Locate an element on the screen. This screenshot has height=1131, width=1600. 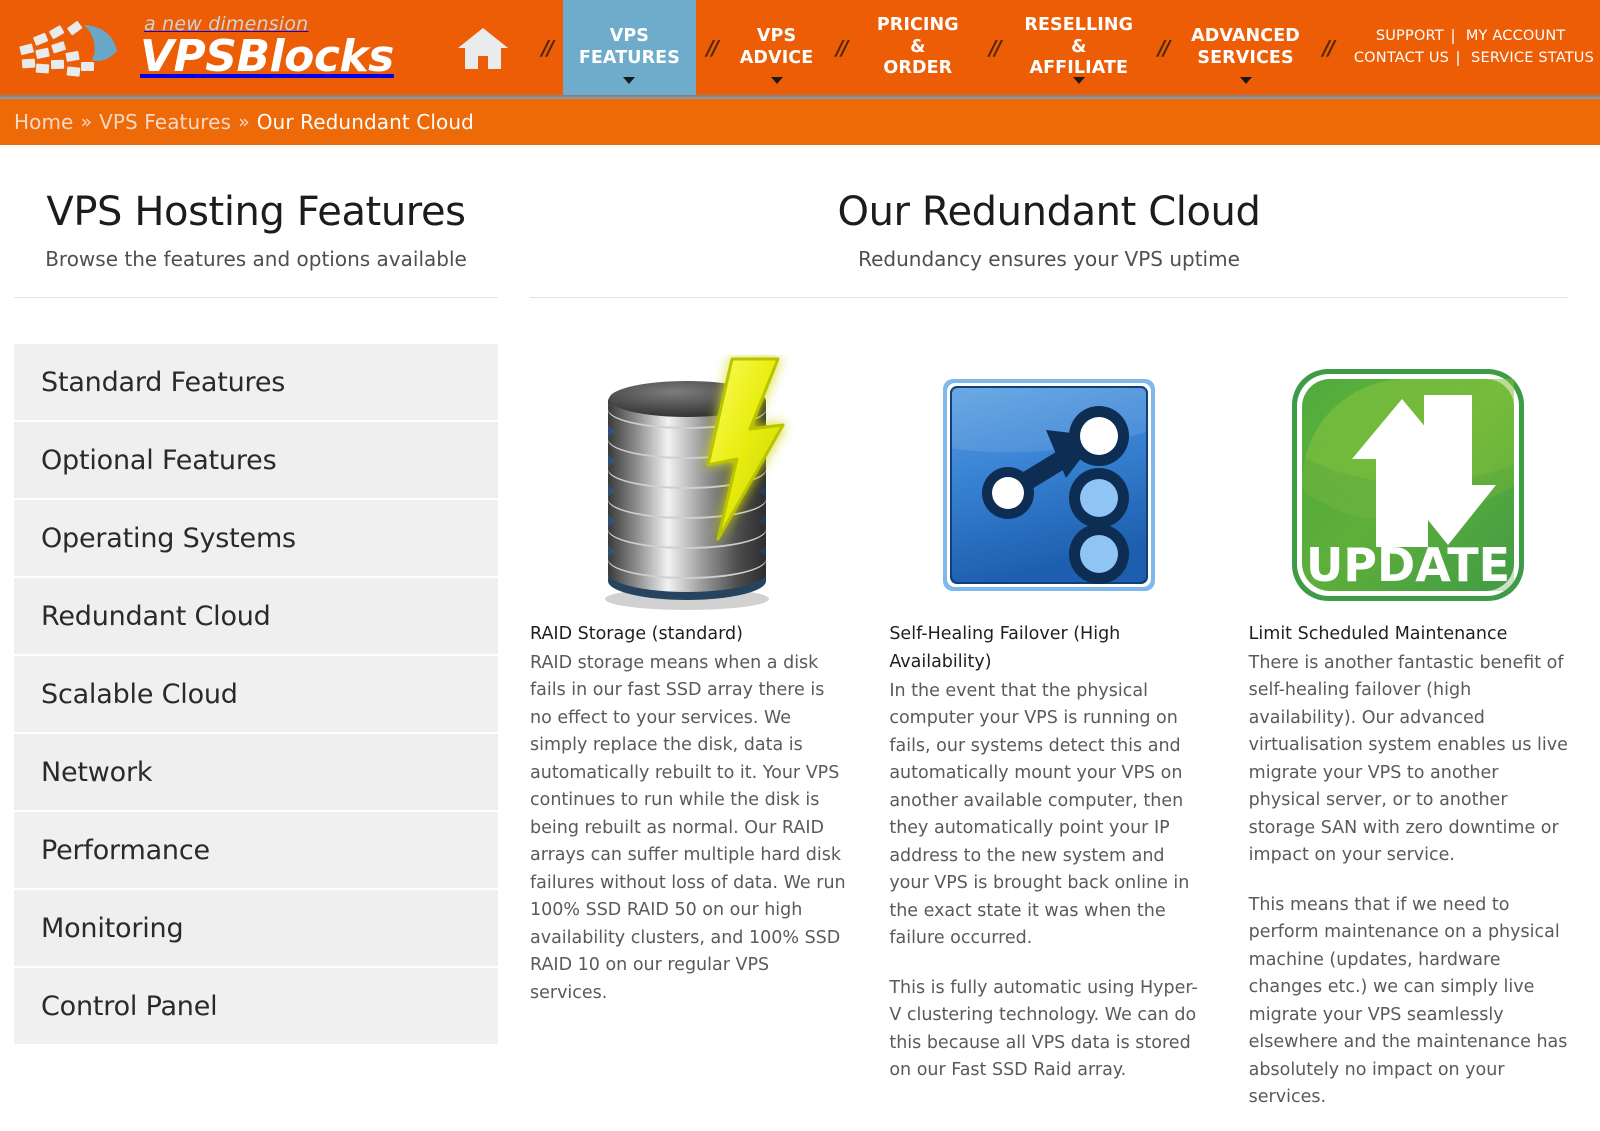
sidebar-item-optional-features: Optional Features is located at coordinates (256, 461).